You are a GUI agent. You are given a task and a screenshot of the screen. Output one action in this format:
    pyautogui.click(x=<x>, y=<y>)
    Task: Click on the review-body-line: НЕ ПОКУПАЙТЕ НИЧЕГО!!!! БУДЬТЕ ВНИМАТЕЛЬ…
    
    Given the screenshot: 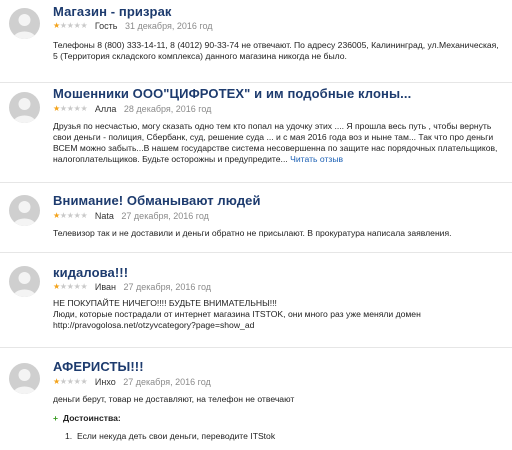 What is the action you would take?
    pyautogui.click(x=165, y=303)
    